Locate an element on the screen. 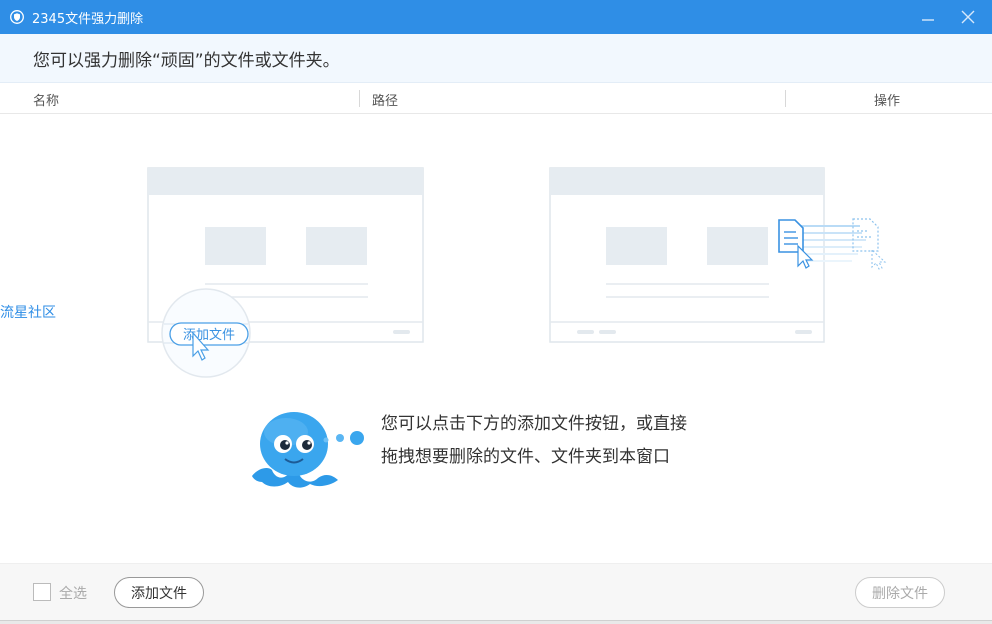 The height and width of the screenshot is (624, 992). add-file-pill-label: 添加文件 is located at coordinates (209, 335).